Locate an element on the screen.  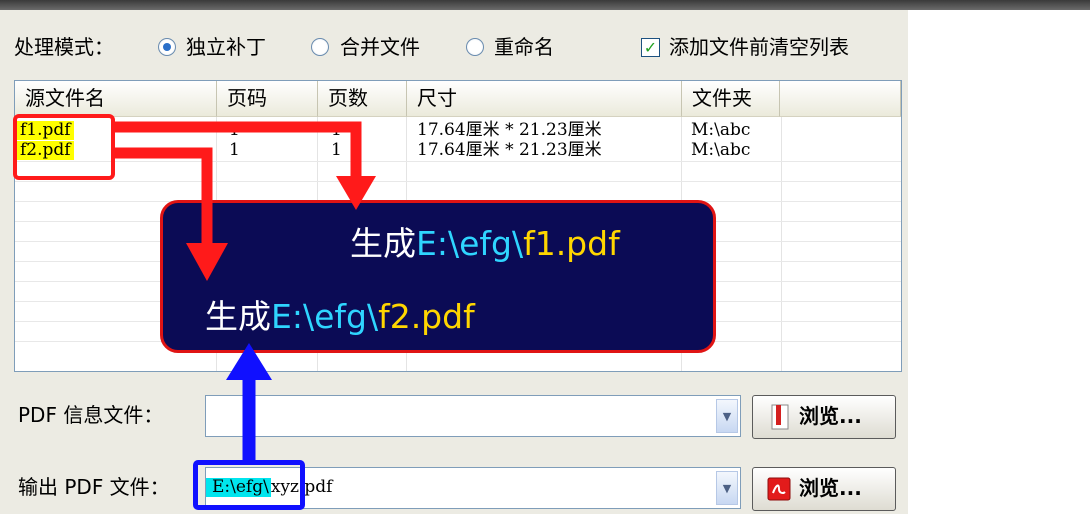
pdf-info-label: PDF 信息文件： is located at coordinates (91, 415).